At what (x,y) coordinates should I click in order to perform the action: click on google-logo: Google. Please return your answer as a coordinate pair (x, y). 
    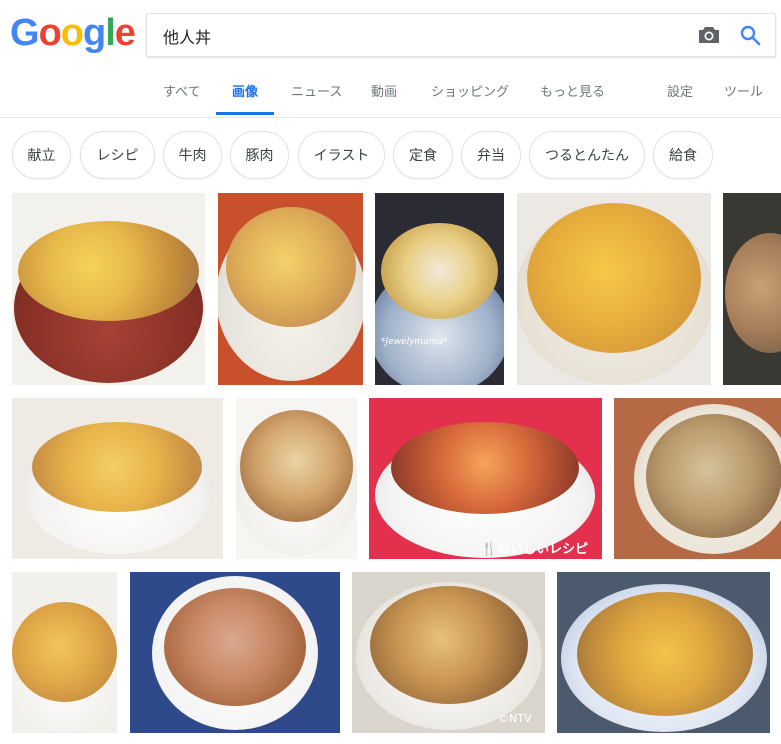
    Looking at the image, I should click on (73, 33).